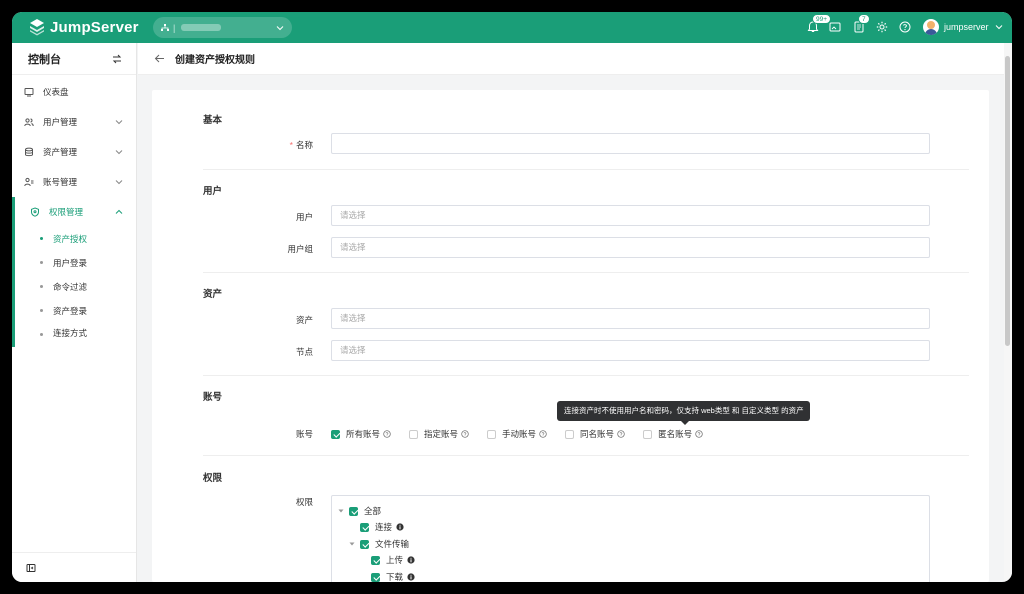 The image size is (1024, 594). What do you see at coordinates (35, 212) in the screenshot?
I see `shield-icon` at bounding box center [35, 212].